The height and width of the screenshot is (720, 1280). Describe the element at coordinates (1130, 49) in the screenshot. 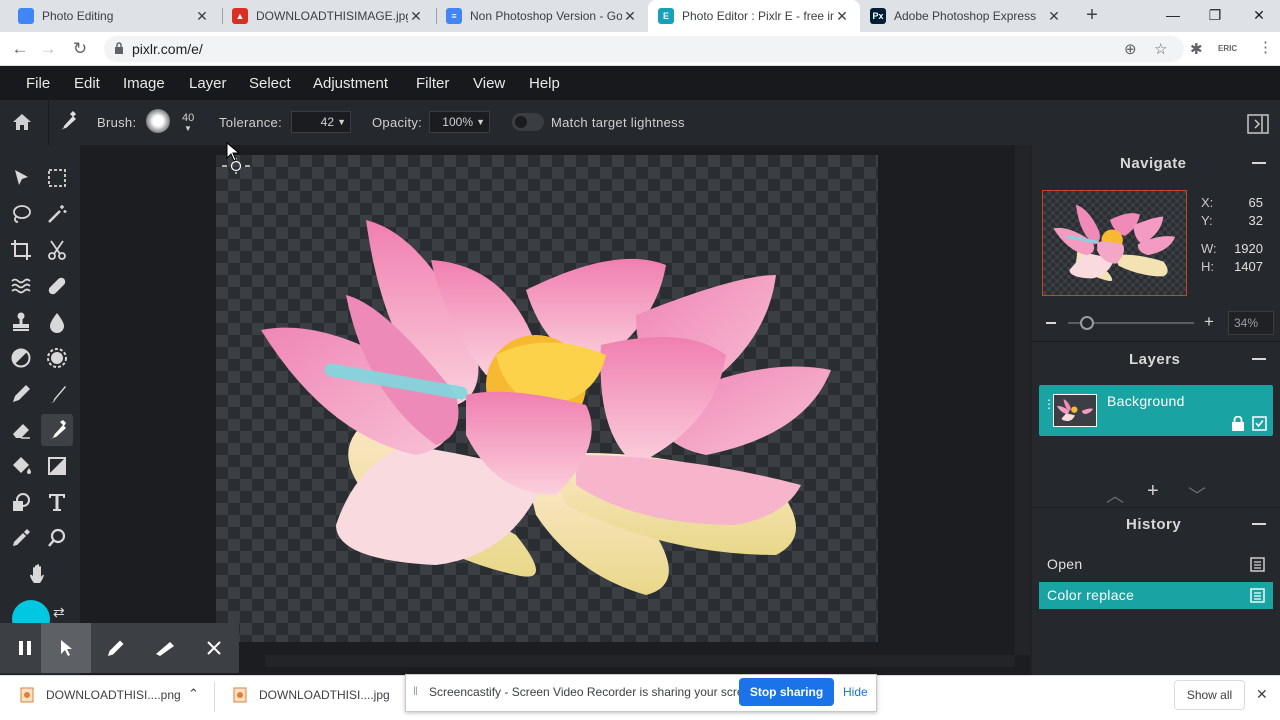

I see `zoom-magnifier-icon: ⊕` at that location.